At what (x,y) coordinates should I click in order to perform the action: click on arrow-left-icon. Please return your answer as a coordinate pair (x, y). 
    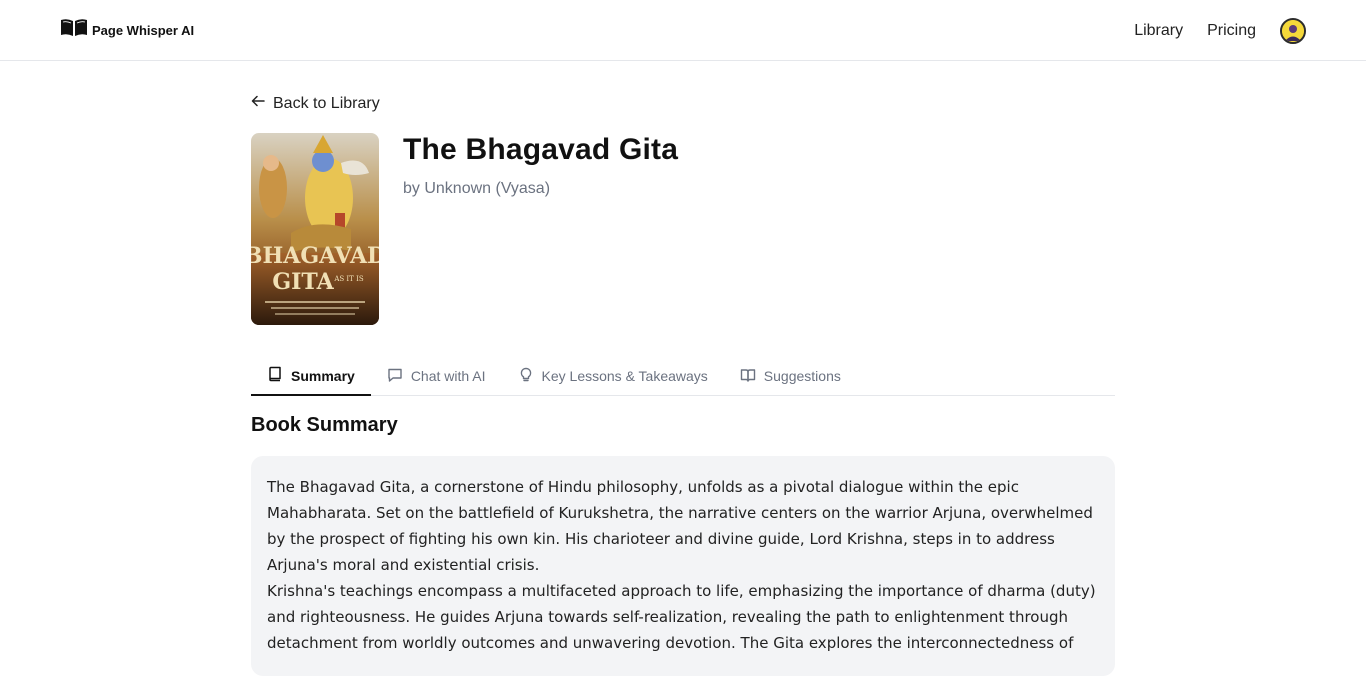
    Looking at the image, I should click on (258, 103).